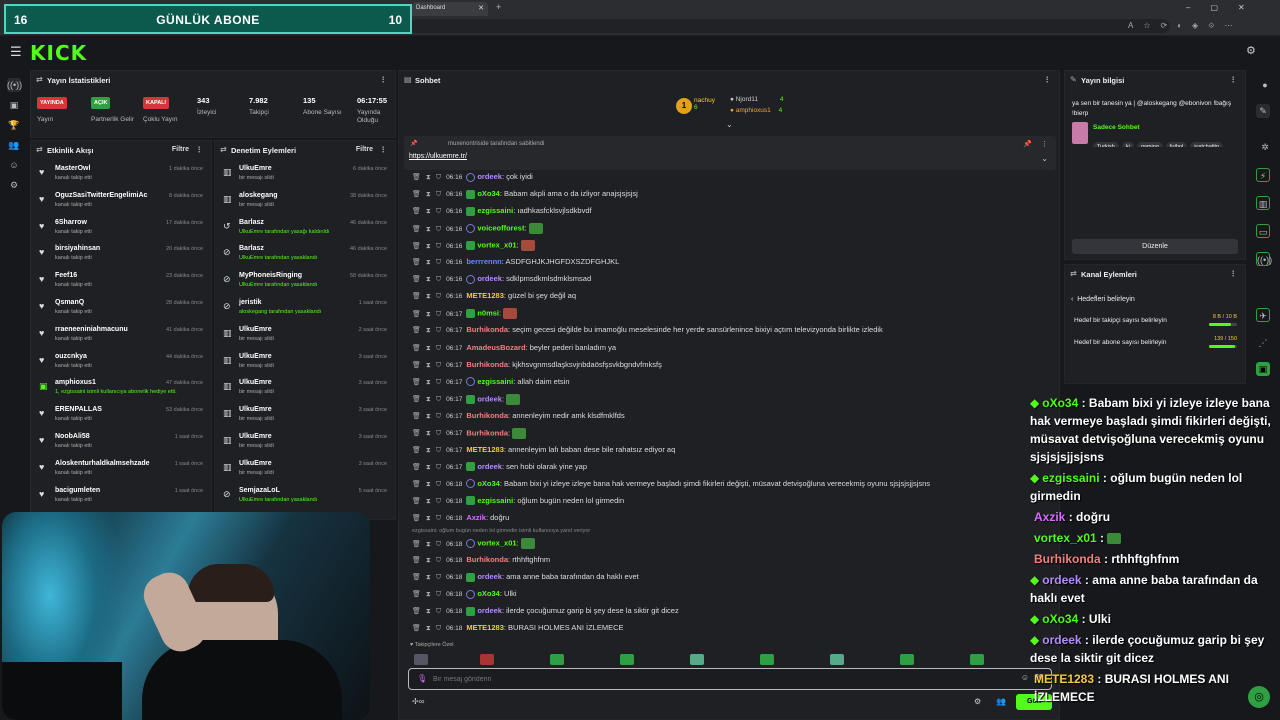 The height and width of the screenshot is (720, 1280). I want to click on feed-username: OguzSasiTwitterEngelimiAc, so click(101, 195).